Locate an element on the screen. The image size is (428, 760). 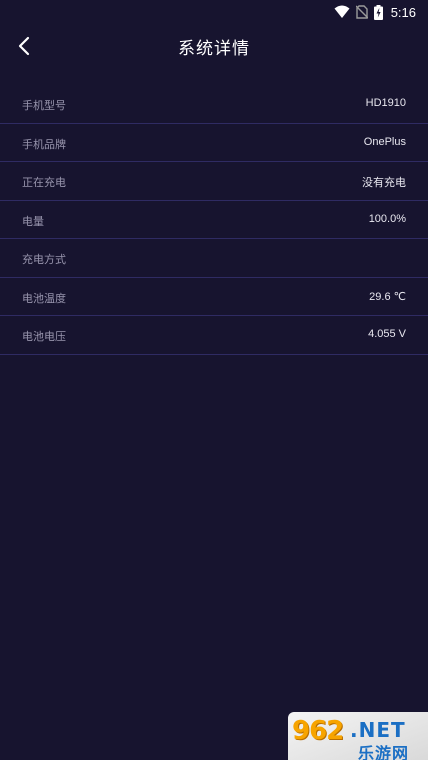
row-charging-method: 充电方式 is located at coordinates (214, 258).